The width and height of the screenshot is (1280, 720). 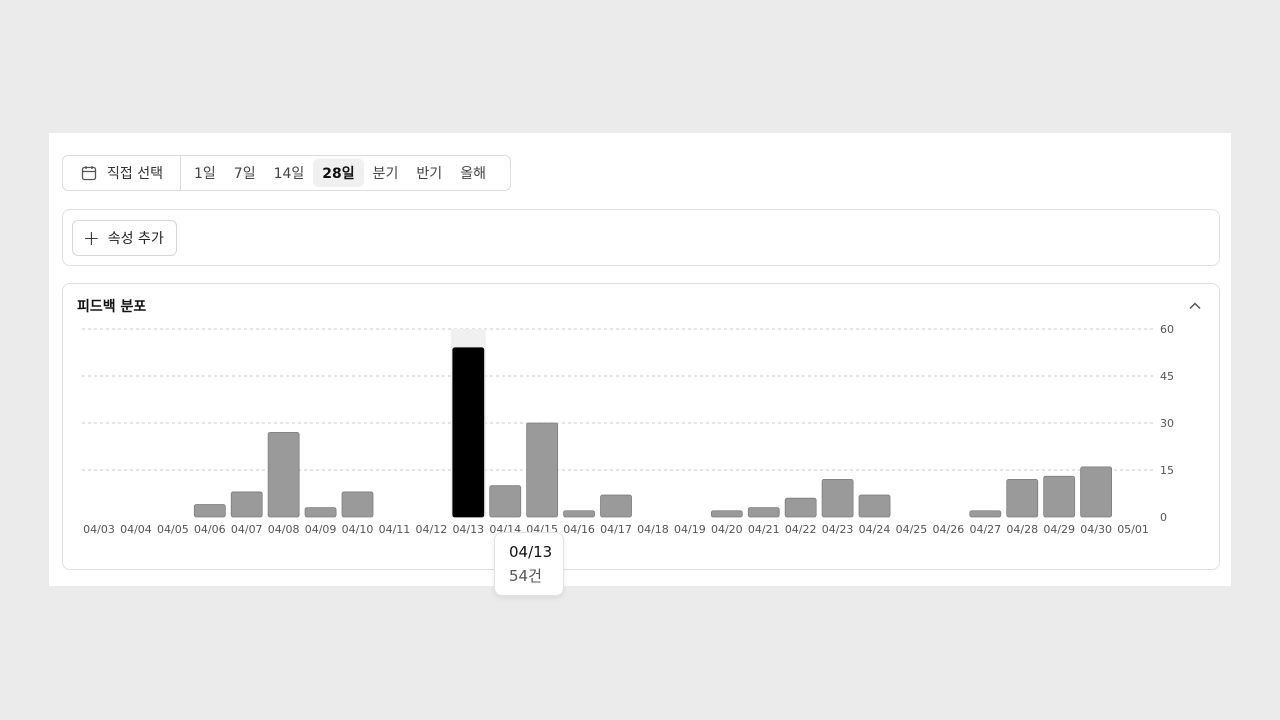 What do you see at coordinates (91, 238) in the screenshot?
I see `plus-icon: +` at bounding box center [91, 238].